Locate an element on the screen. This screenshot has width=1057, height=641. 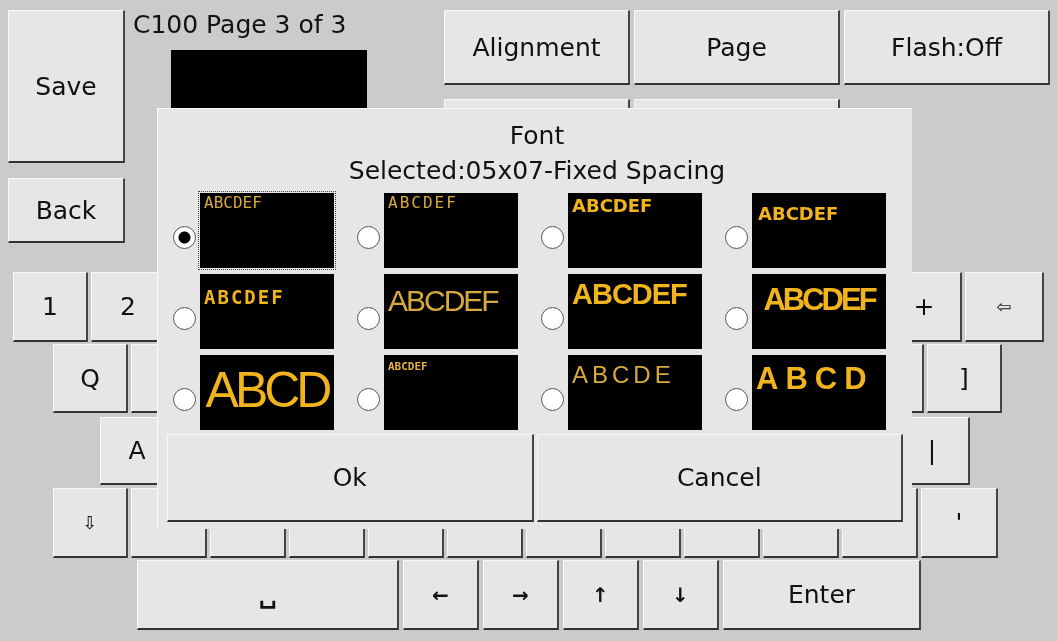
page-title: C100 Page 3 of 3 is located at coordinates (240, 25).